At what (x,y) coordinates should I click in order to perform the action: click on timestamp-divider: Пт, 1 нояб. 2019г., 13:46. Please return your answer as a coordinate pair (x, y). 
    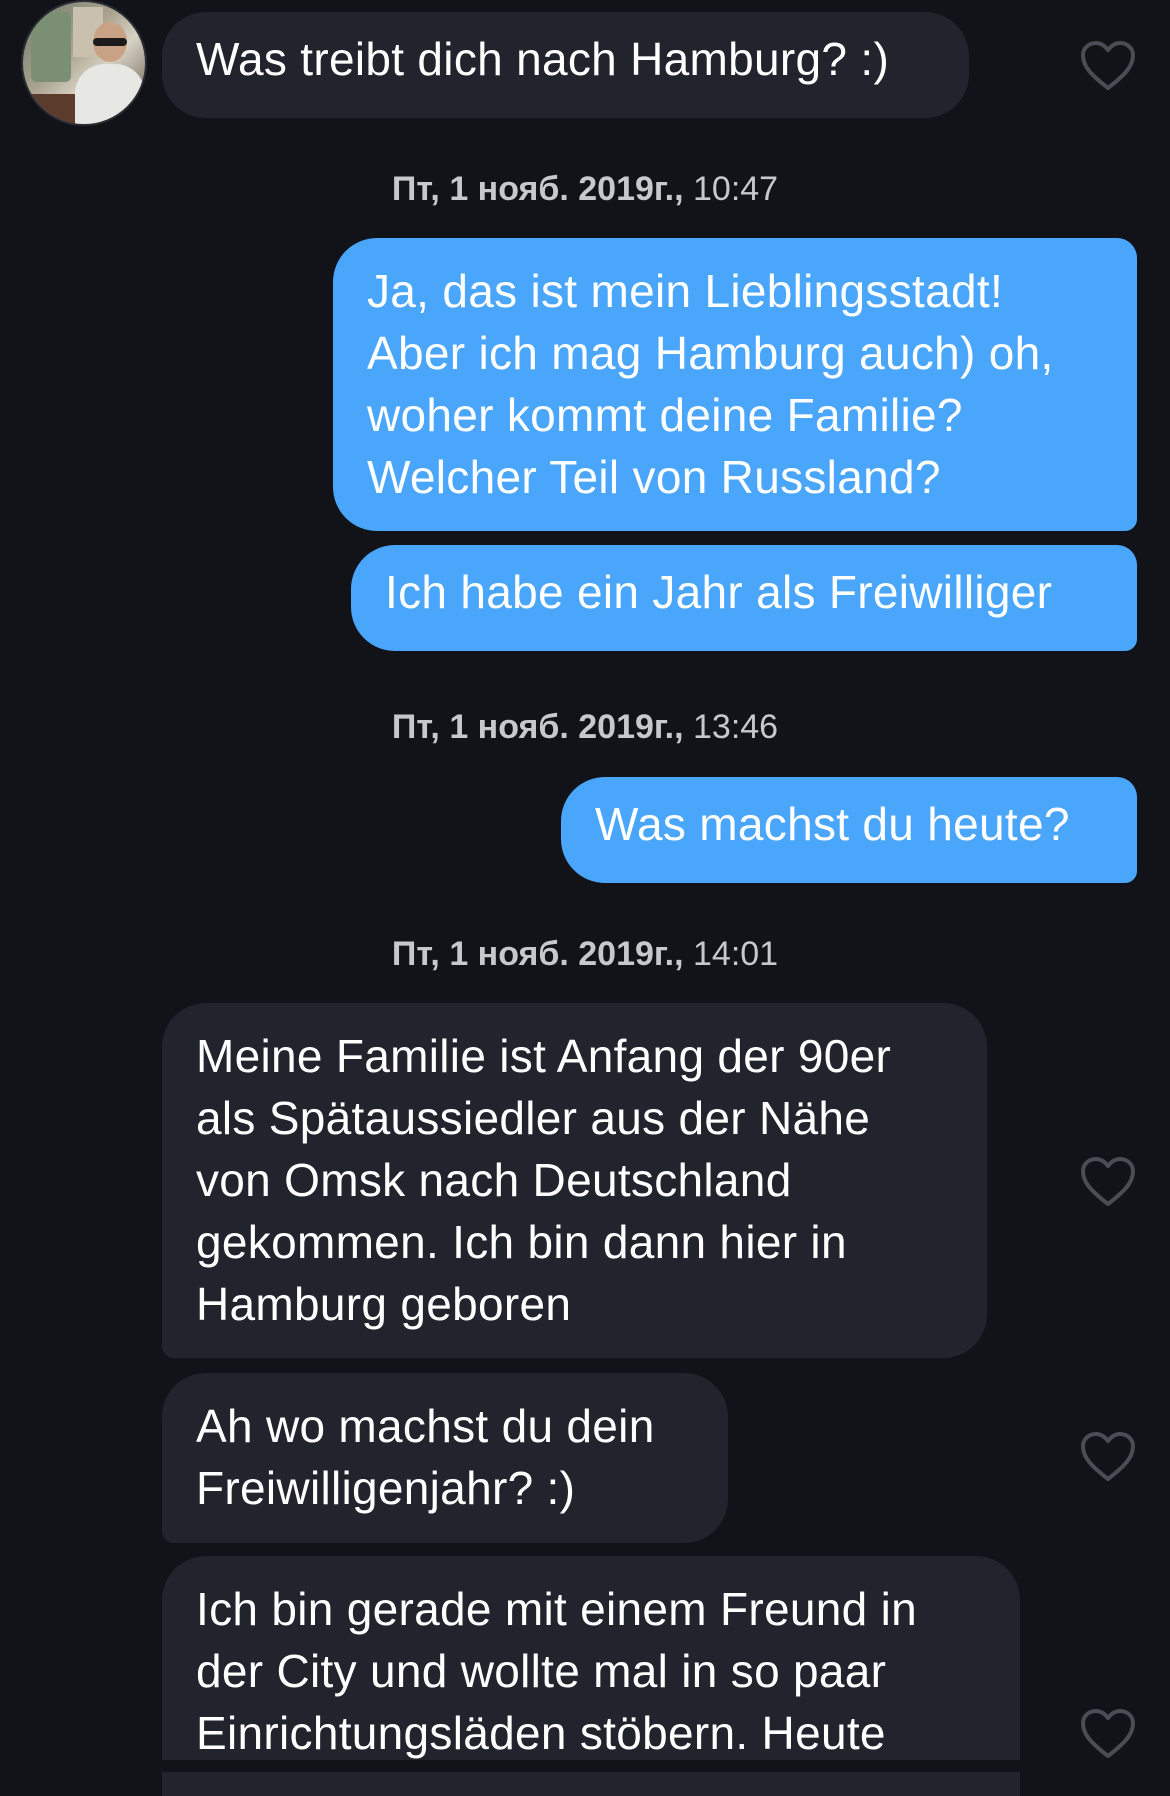
    Looking at the image, I should click on (585, 727).